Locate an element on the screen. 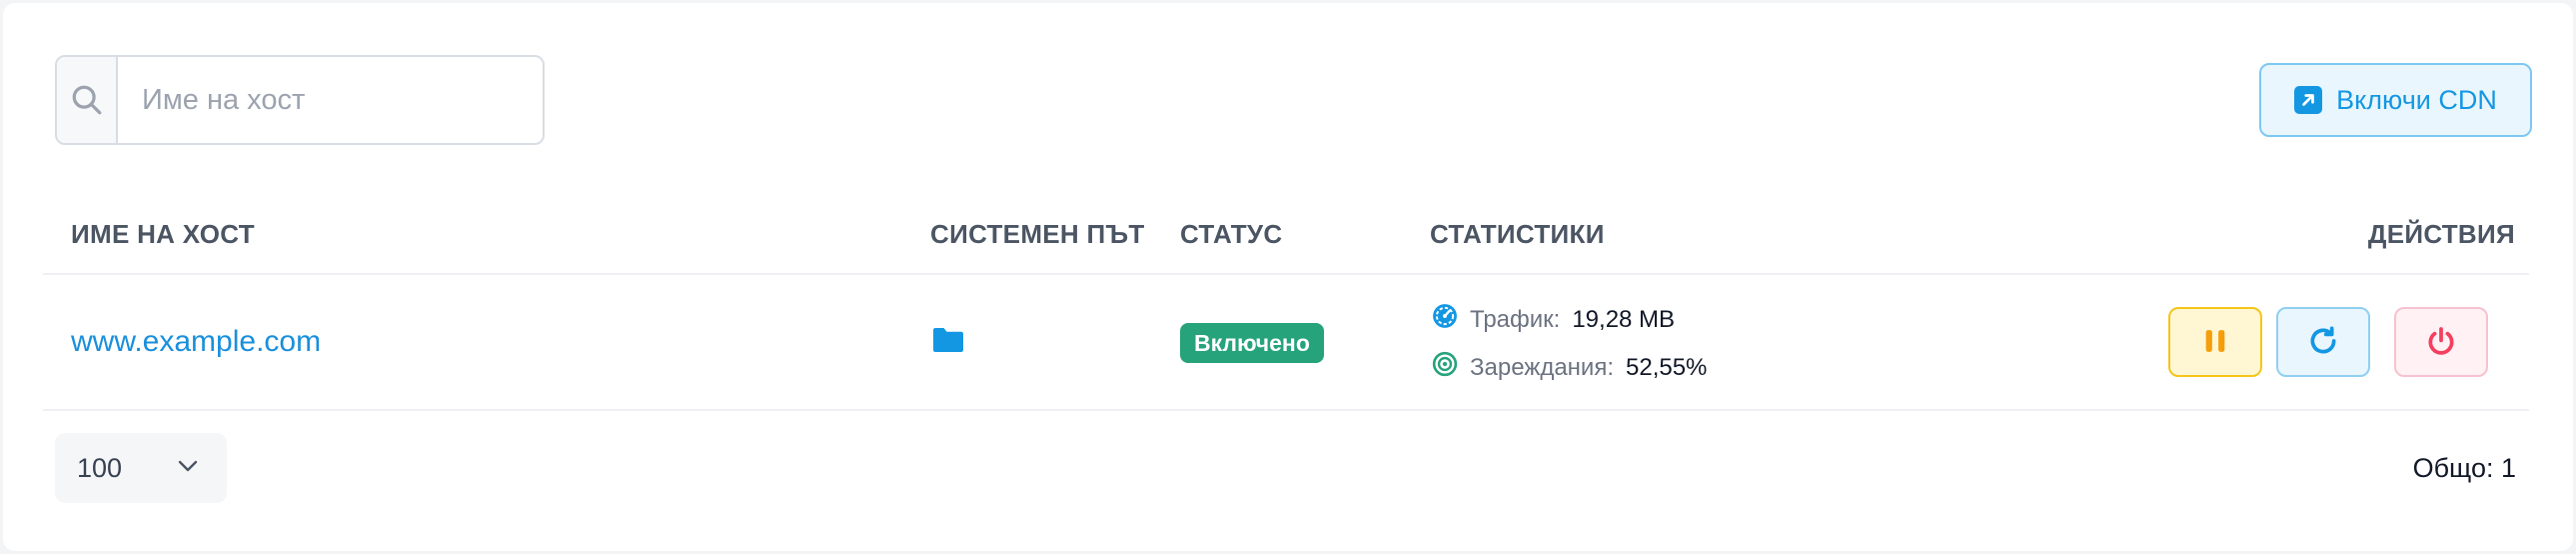  pause-icon is located at coordinates (2215, 342).